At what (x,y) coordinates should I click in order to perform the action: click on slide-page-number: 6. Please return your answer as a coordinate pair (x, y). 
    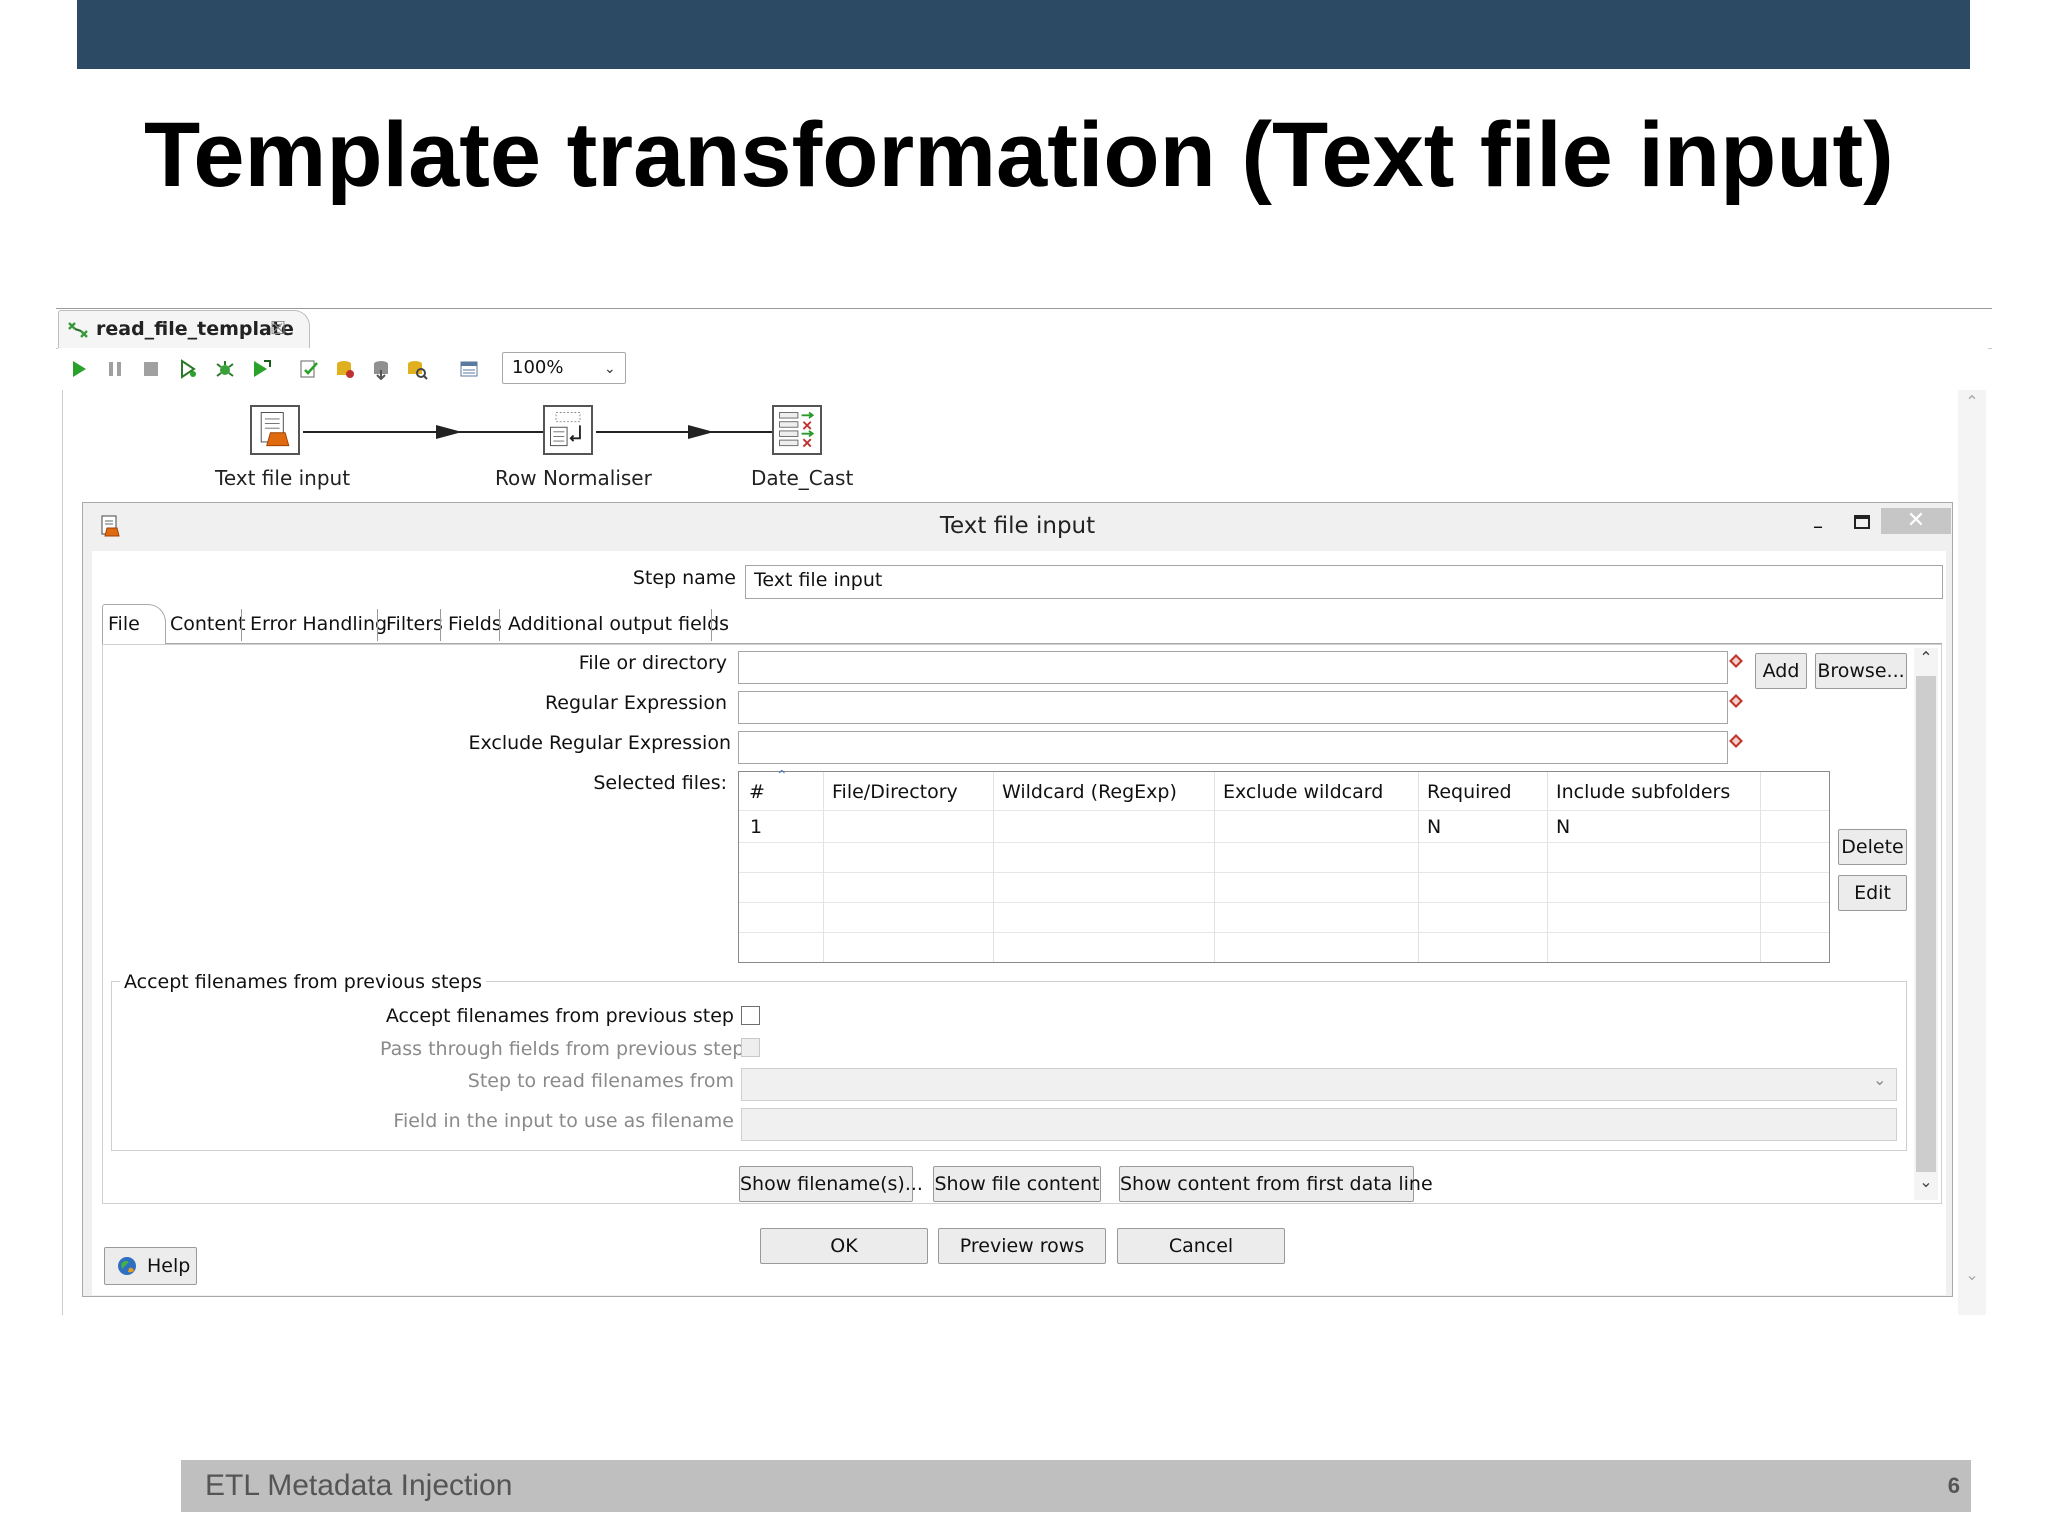
    Looking at the image, I should click on (1953, 1485).